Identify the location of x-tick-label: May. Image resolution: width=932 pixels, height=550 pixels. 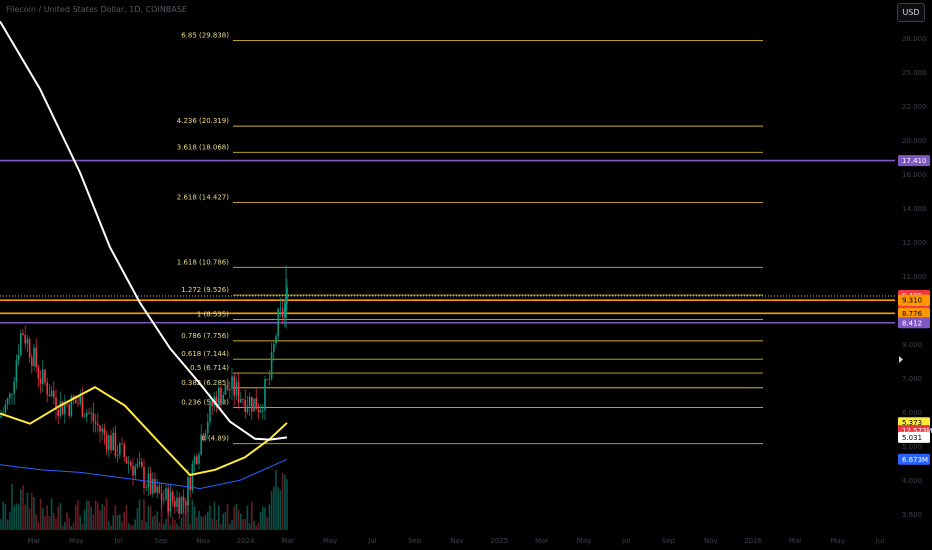
(837, 541).